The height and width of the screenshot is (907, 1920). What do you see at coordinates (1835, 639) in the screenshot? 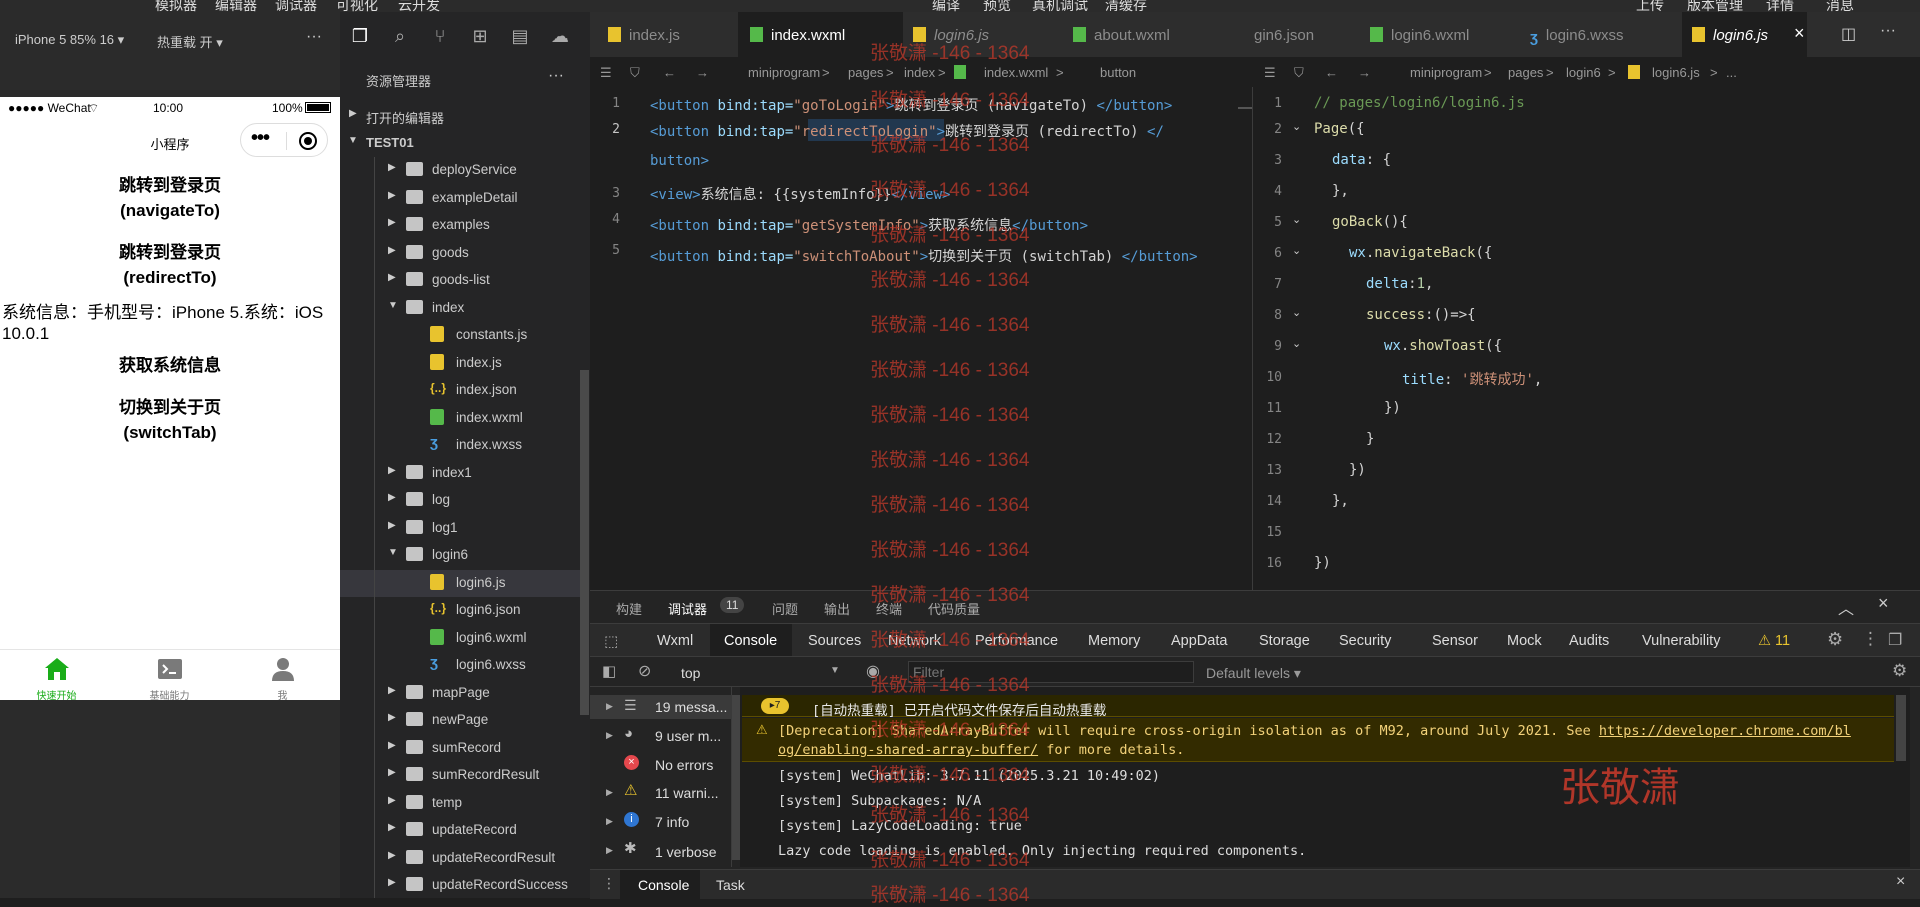
I see `settings-gear-icon: ⚙` at bounding box center [1835, 639].